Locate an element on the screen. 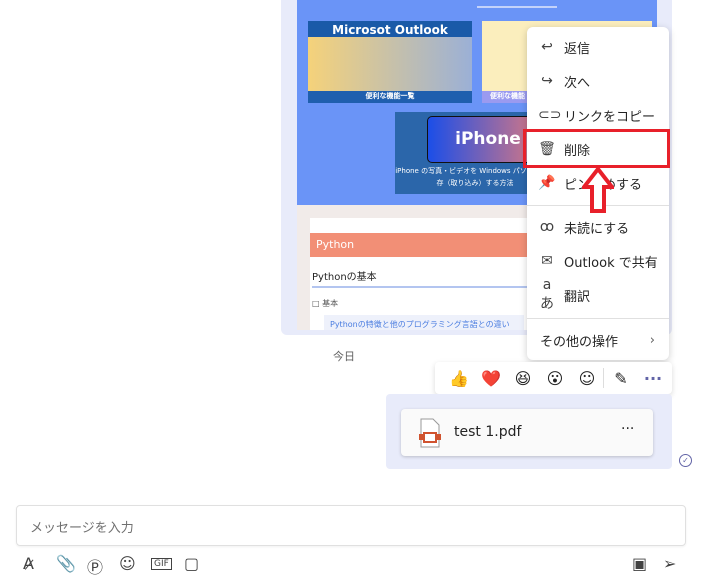 This screenshot has height=578, width=714. menu-item-more-actions: その他の操作 › is located at coordinates (598, 340).